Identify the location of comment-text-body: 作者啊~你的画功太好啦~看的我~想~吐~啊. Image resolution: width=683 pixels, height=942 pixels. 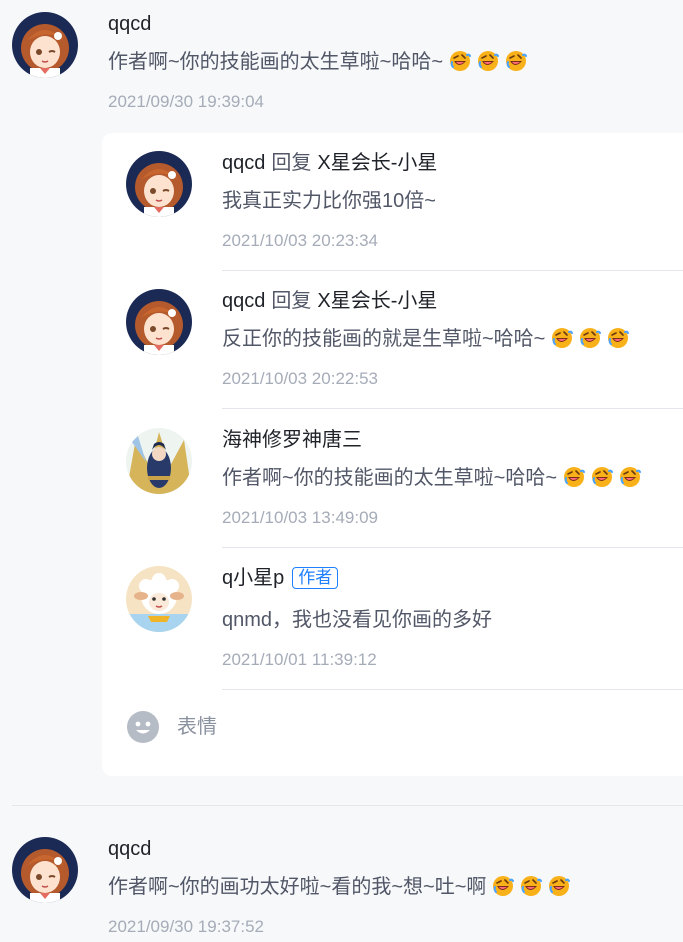
(297, 887).